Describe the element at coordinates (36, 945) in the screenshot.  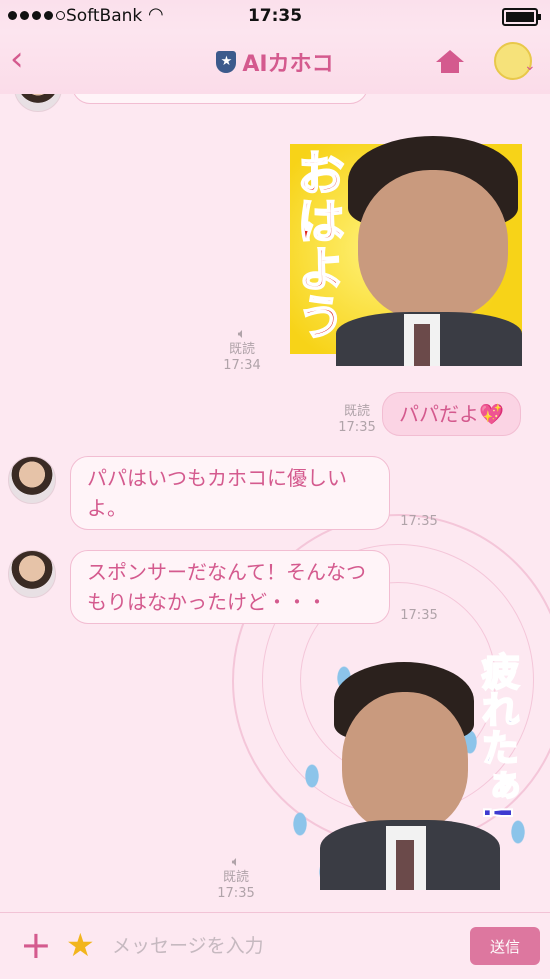
I see `plus-icon: +` at that location.